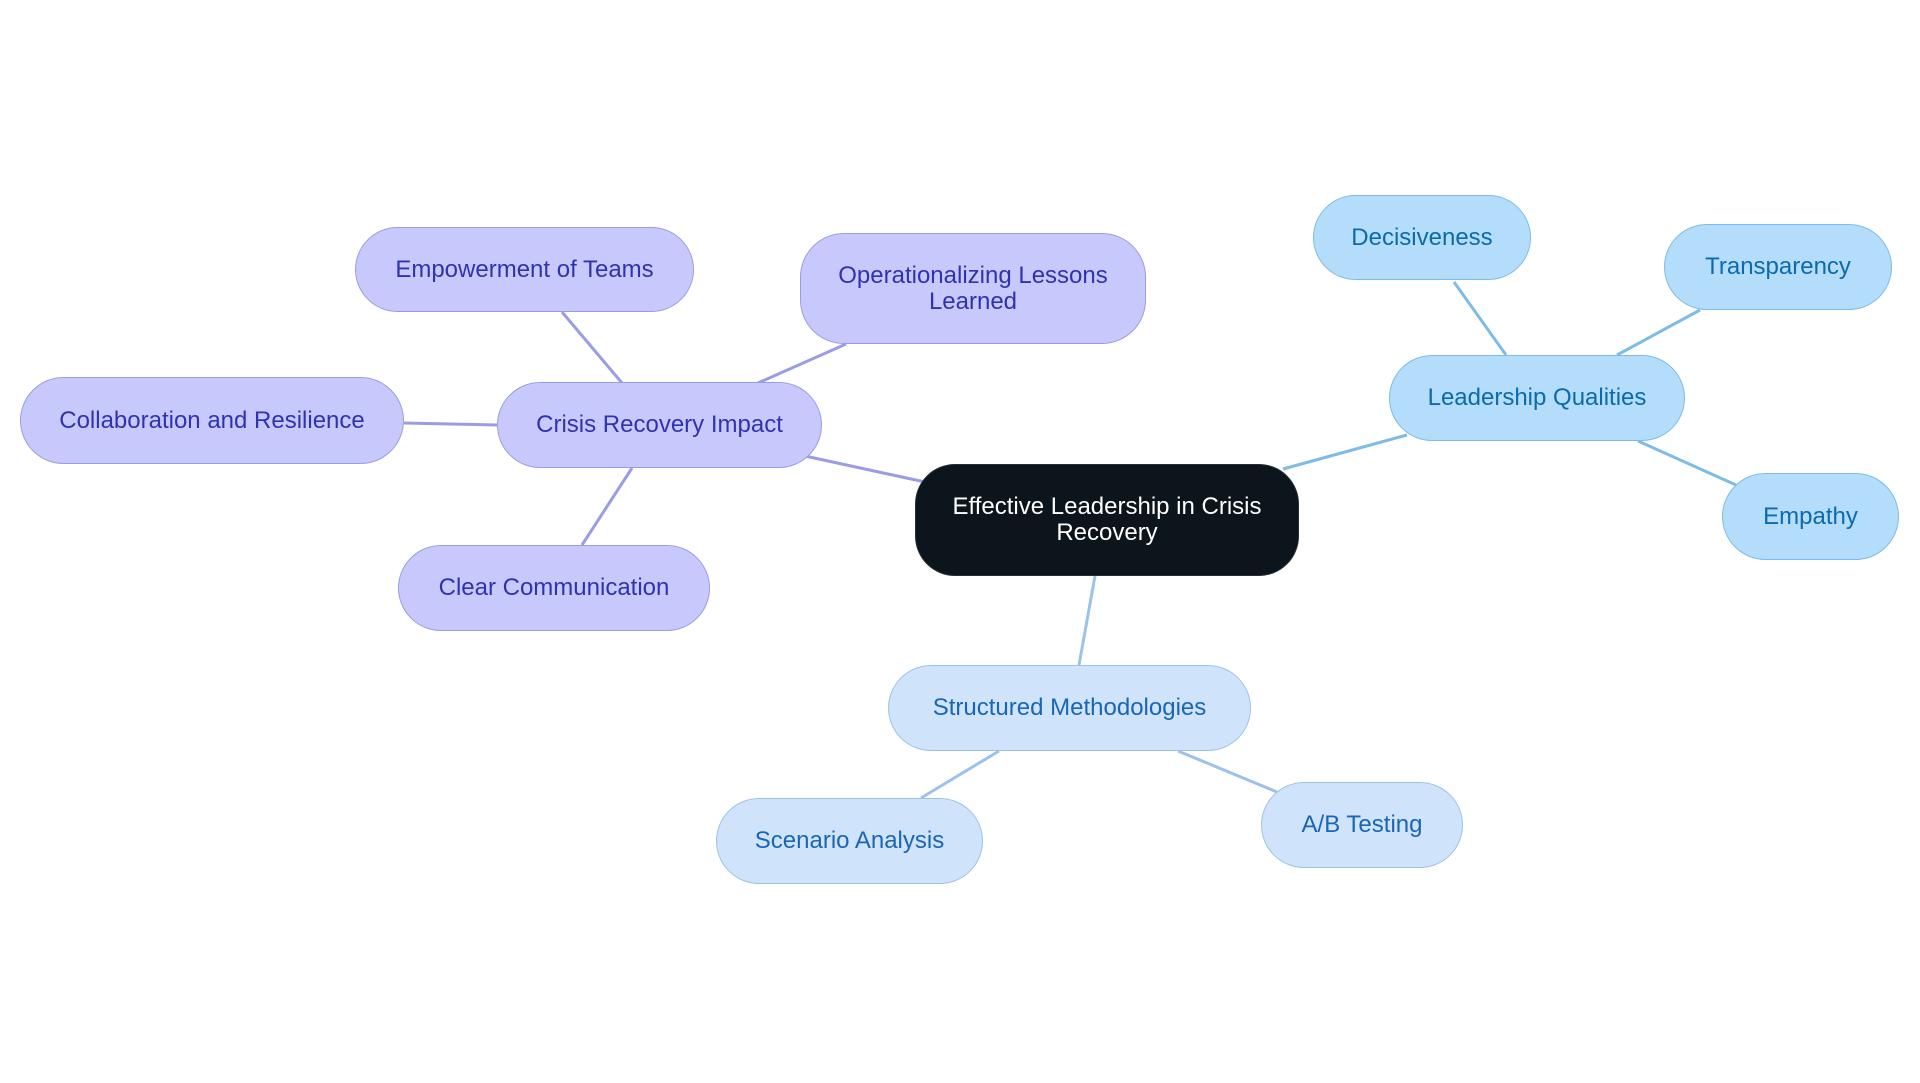 This screenshot has height=1083, width=1920. What do you see at coordinates (450, 424) in the screenshot?
I see `edge-crisis-collab` at bounding box center [450, 424].